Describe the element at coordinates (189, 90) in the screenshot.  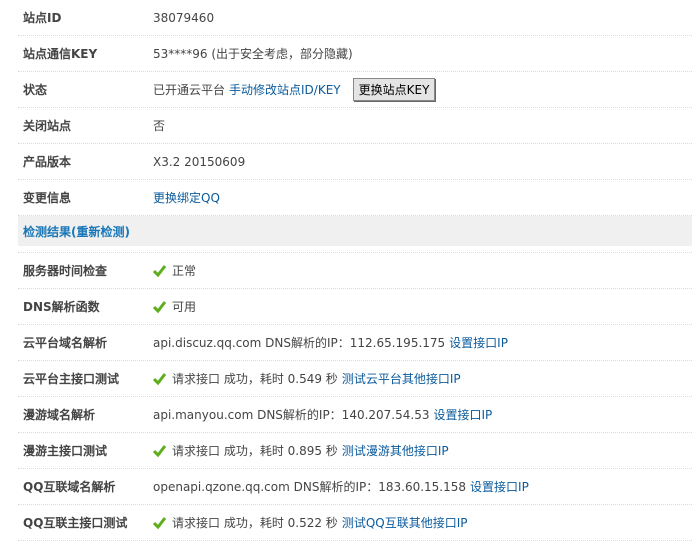
I see `value-text: 已开通云平台` at that location.